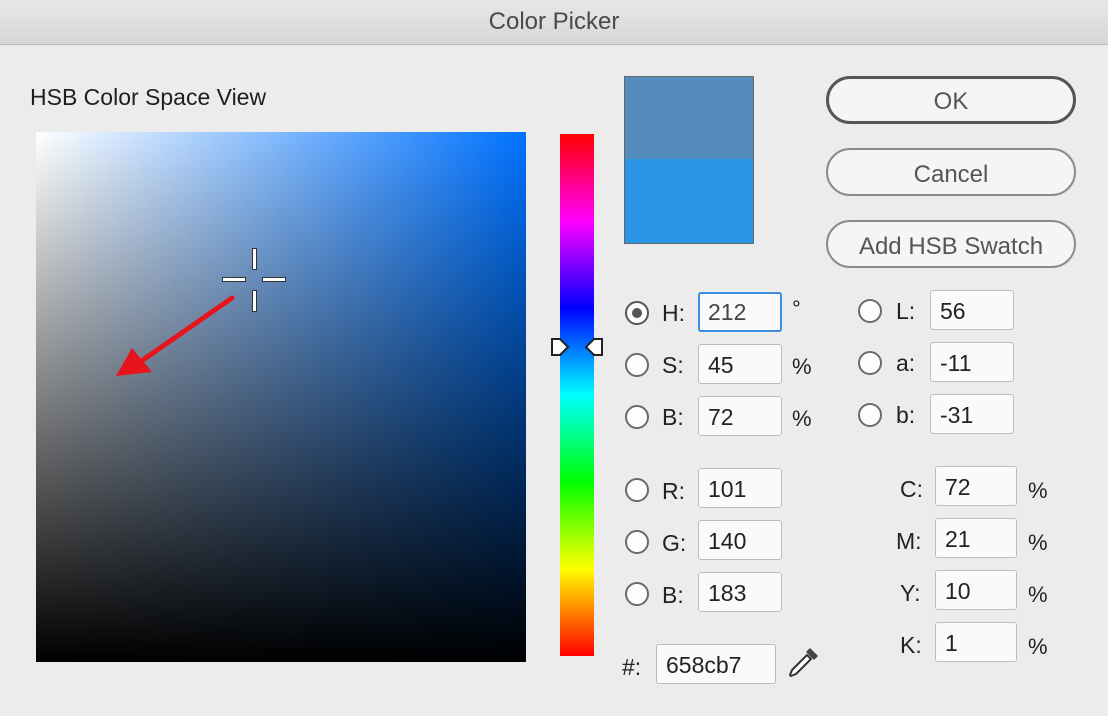  Describe the element at coordinates (673, 313) in the screenshot. I see `hue-label: H:` at that location.